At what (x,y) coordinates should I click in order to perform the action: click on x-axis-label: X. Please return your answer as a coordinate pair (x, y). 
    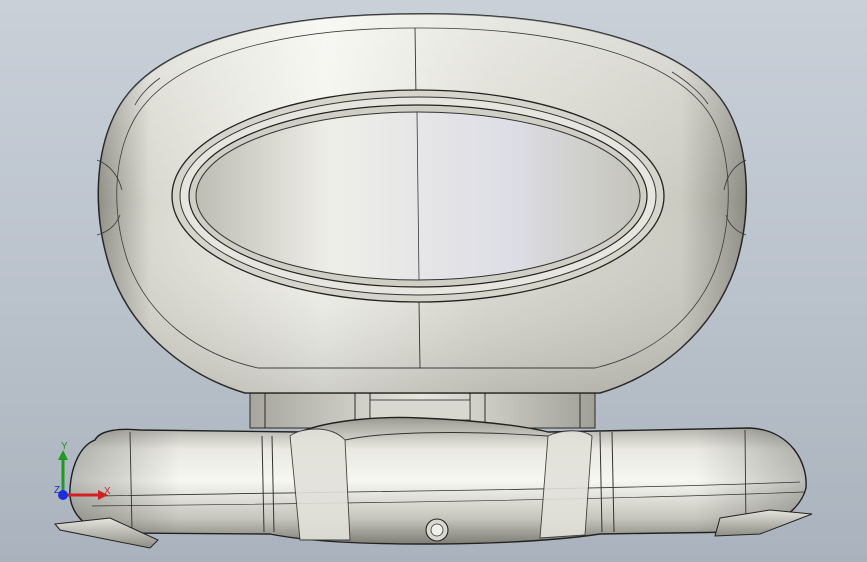
    Looking at the image, I should click on (107, 491).